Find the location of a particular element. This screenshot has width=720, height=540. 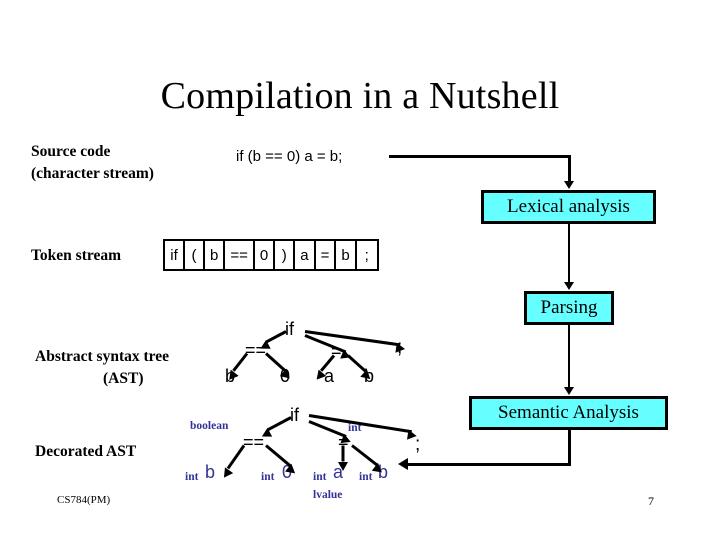

label-token-stream: Token stream is located at coordinates (76, 255).